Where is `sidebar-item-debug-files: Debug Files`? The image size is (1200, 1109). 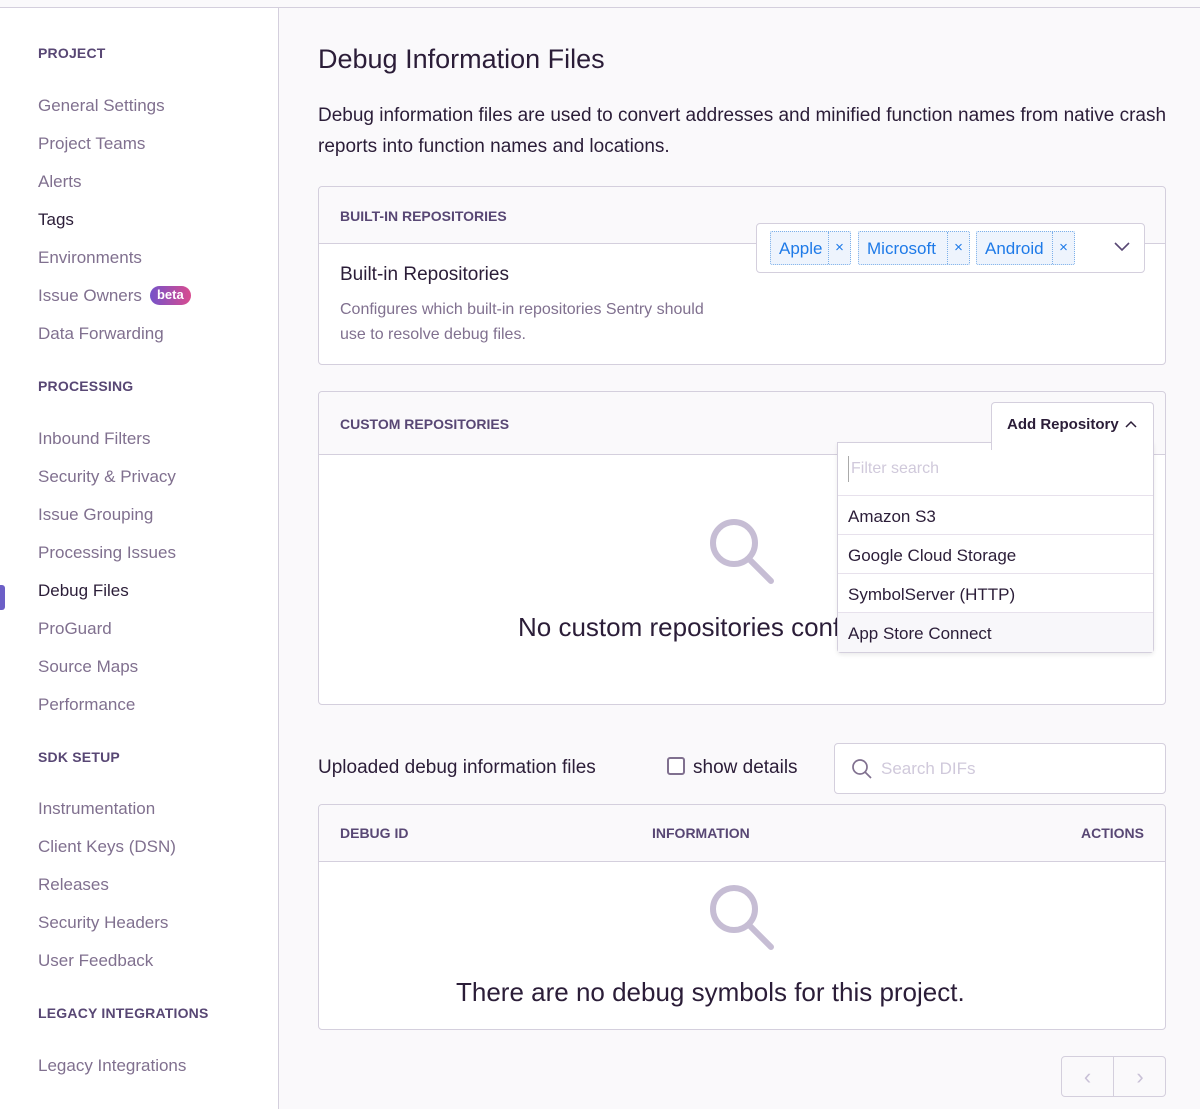
sidebar-item-debug-files: Debug Files is located at coordinates (83, 591).